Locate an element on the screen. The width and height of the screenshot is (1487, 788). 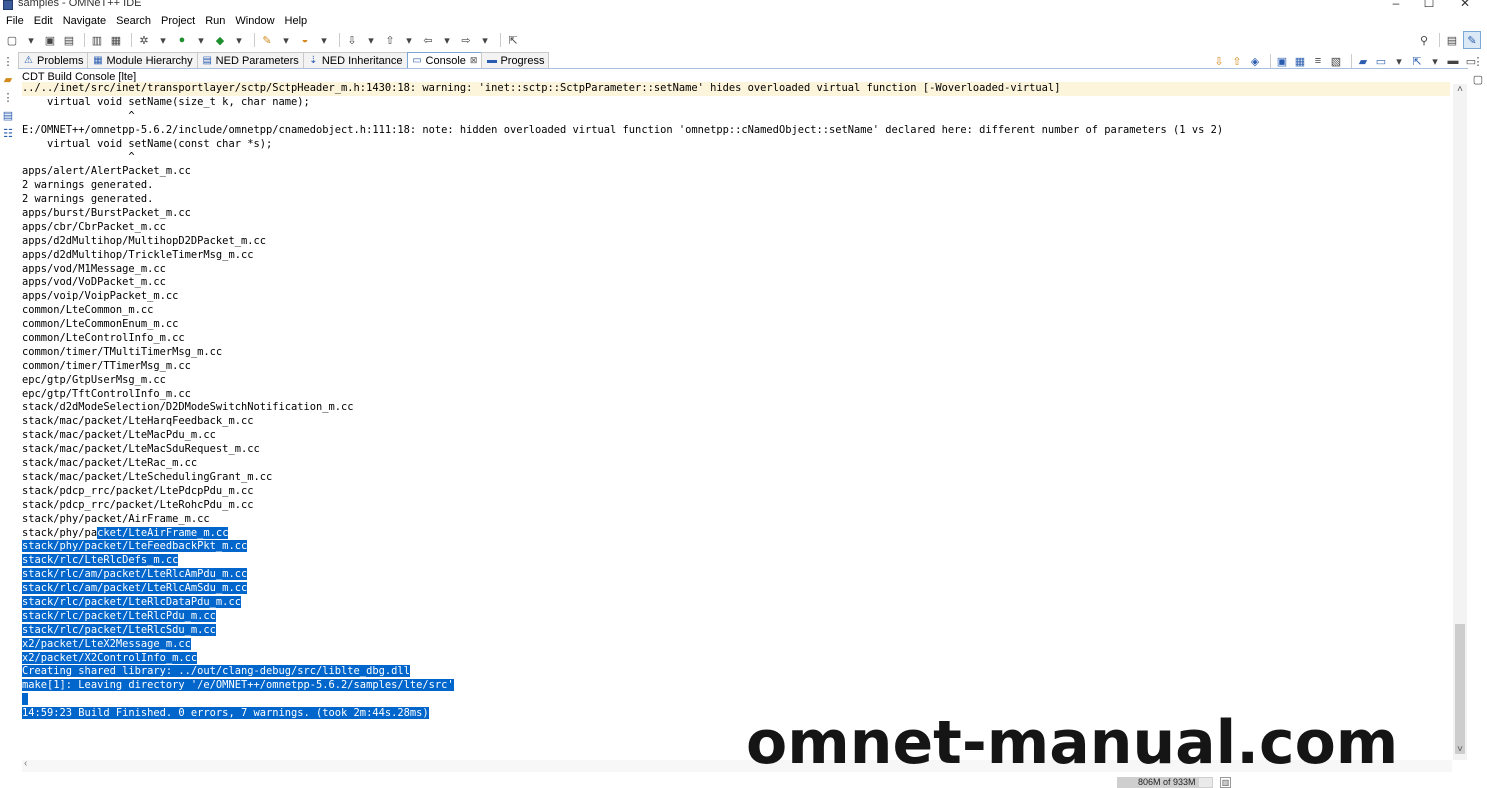
run-icon: ● is located at coordinates (182, 40).